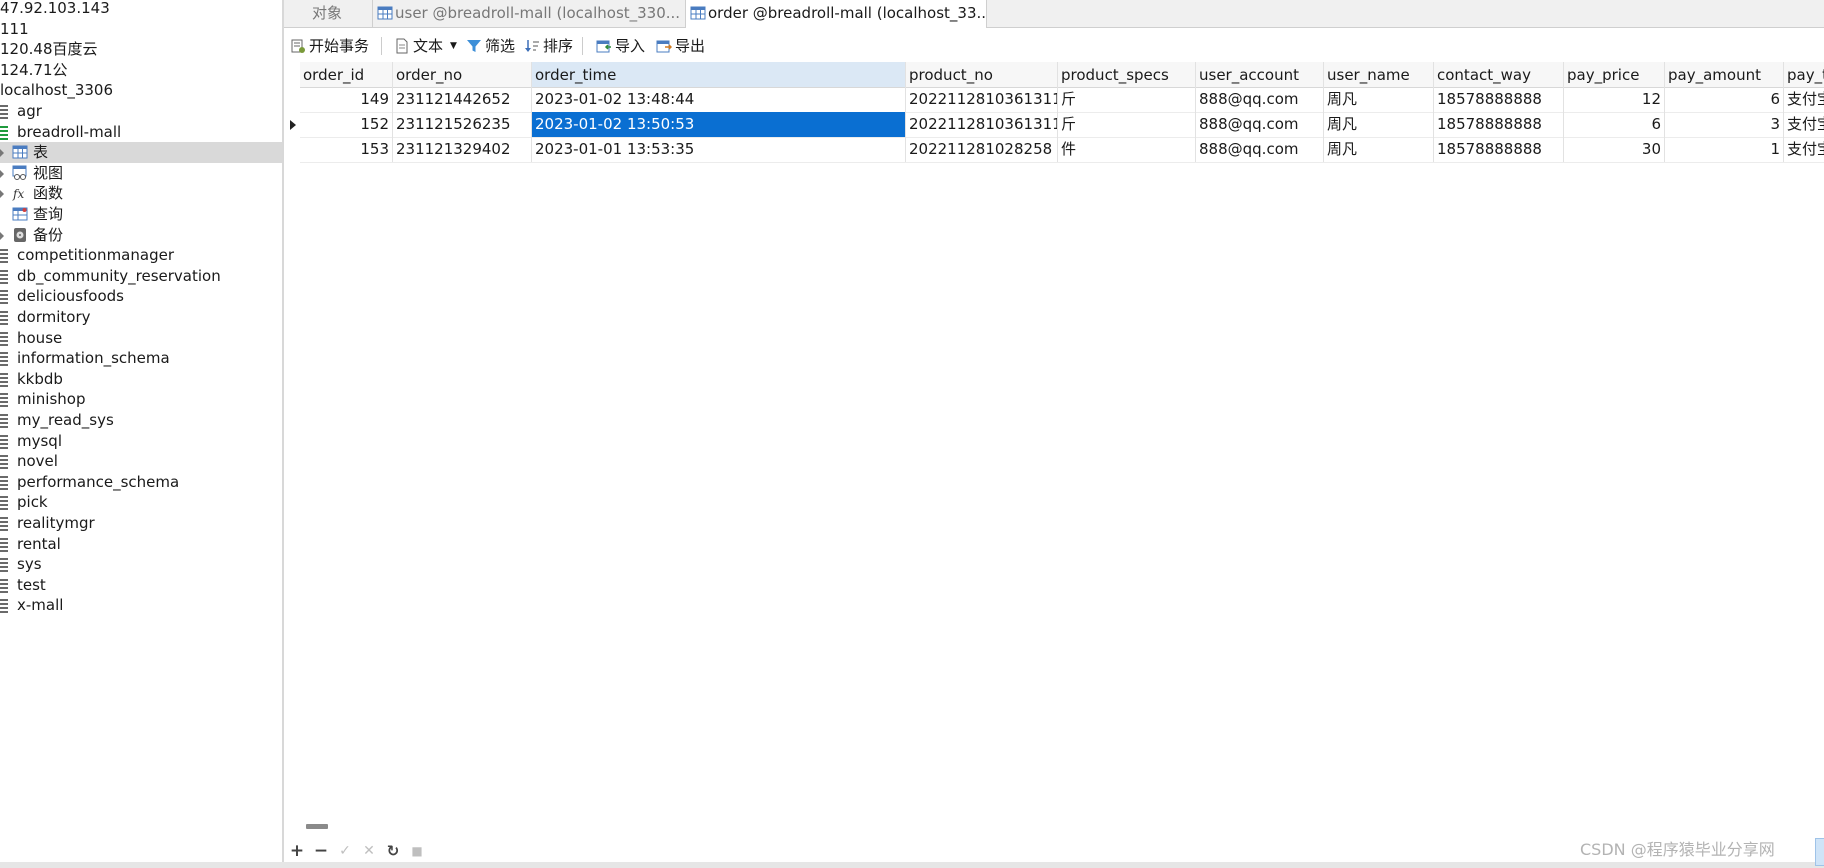 The image size is (1824, 868). I want to click on column-header-pay-amount: pay_amount, so click(1724, 74).